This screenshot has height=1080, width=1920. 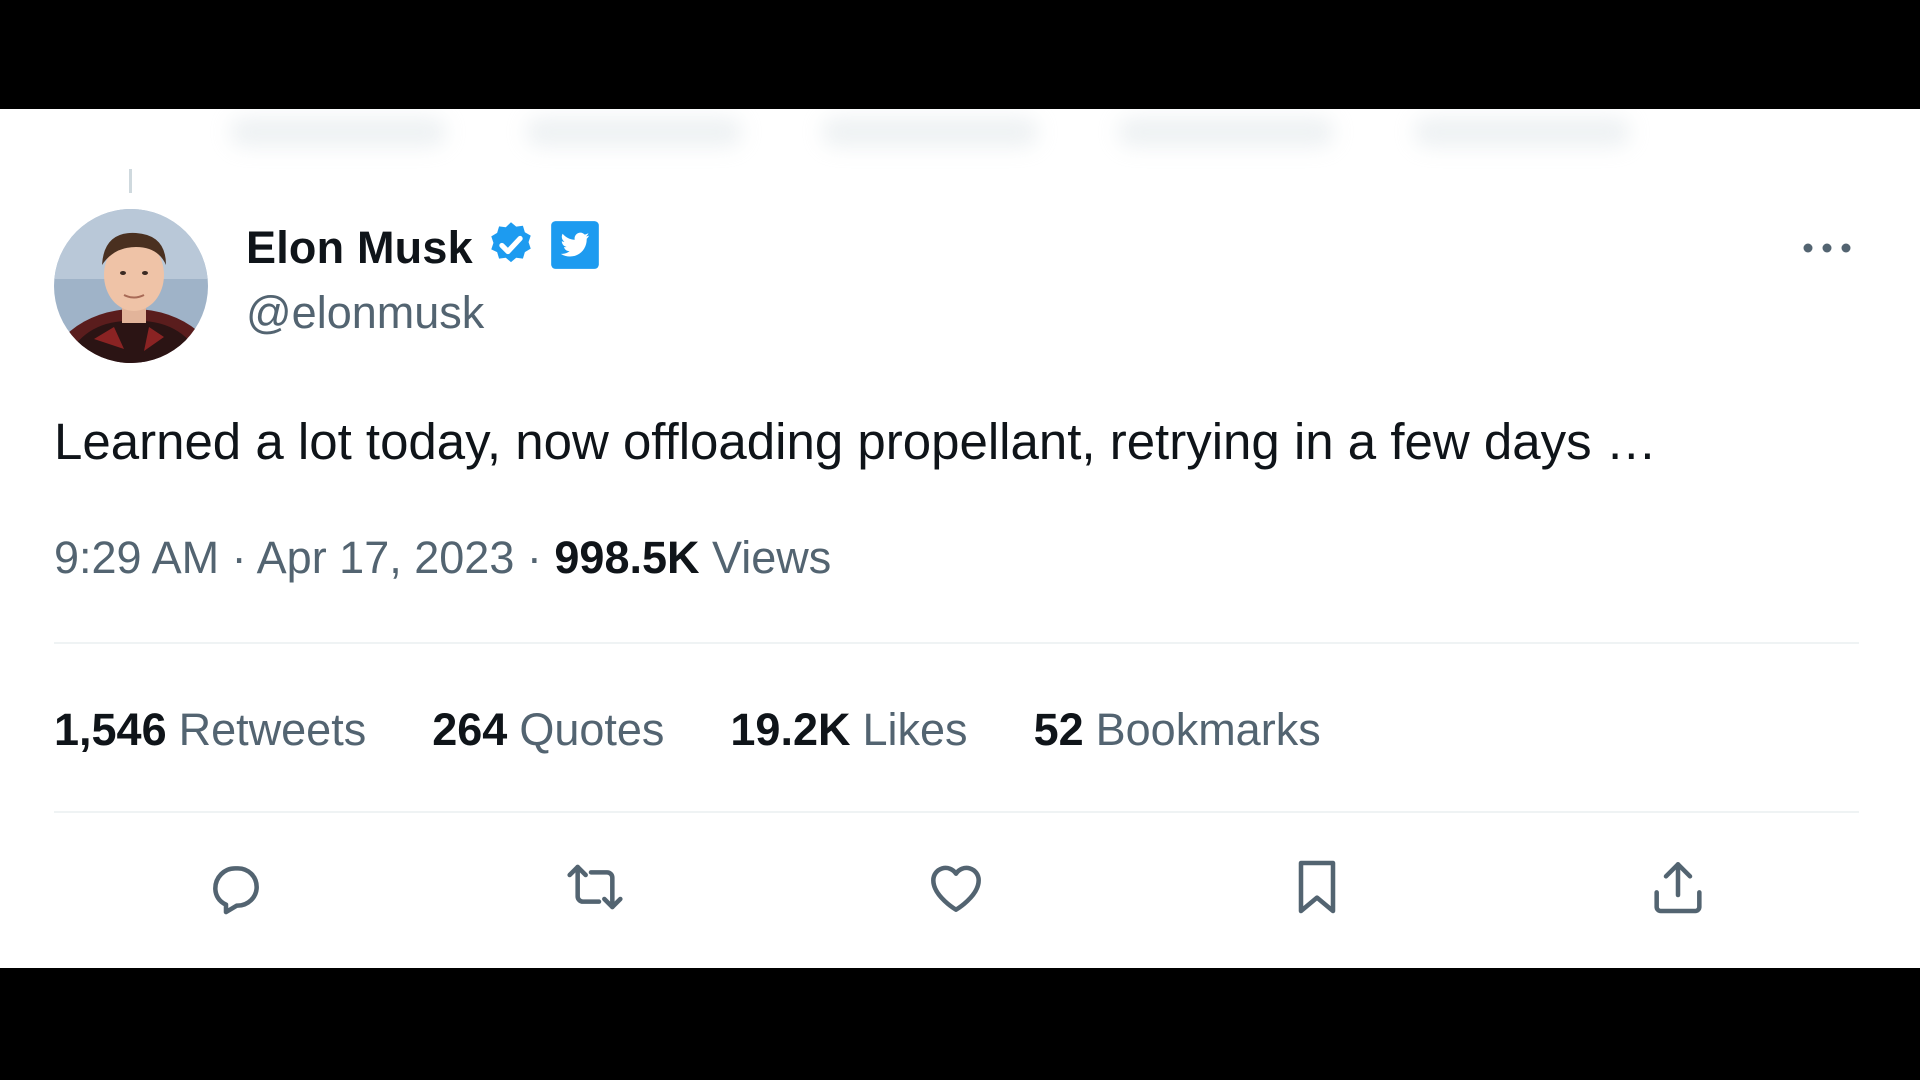 What do you see at coordinates (110, 729) in the screenshot?
I see `stat-count: 1,546` at bounding box center [110, 729].